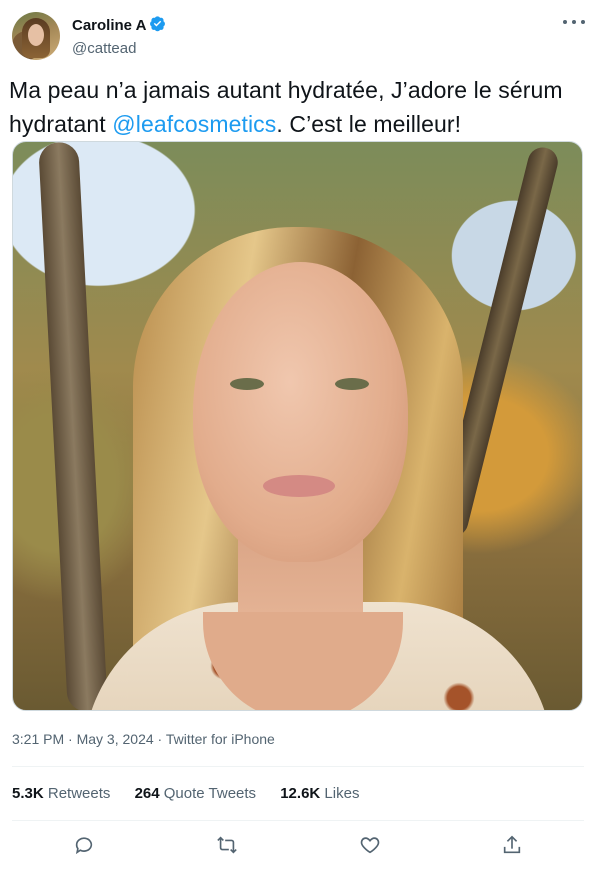  I want to click on display-name: Caroline A, so click(109, 25).